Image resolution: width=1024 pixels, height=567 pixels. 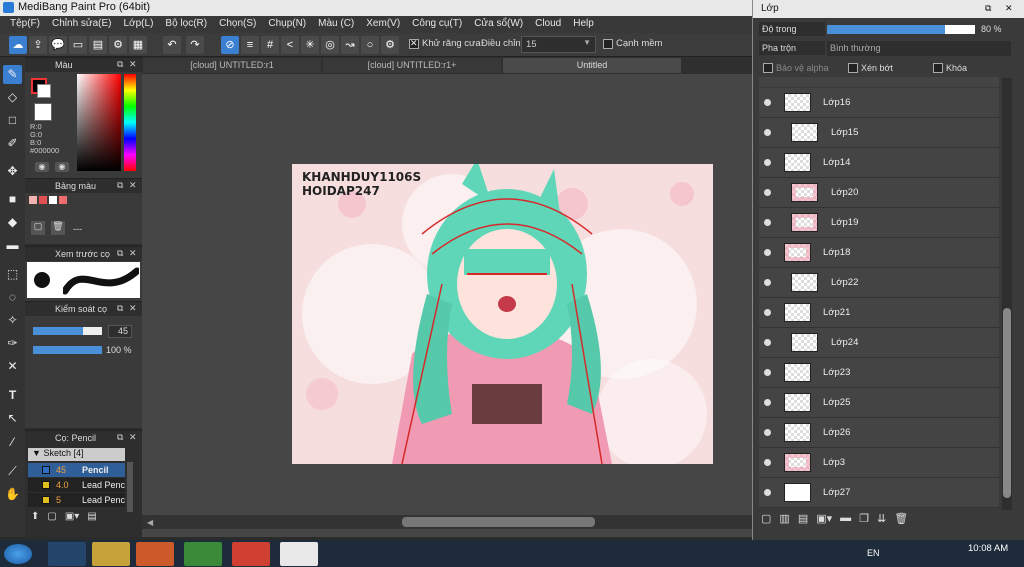 I want to click on layer-row: Lớp25, so click(x=879, y=403).